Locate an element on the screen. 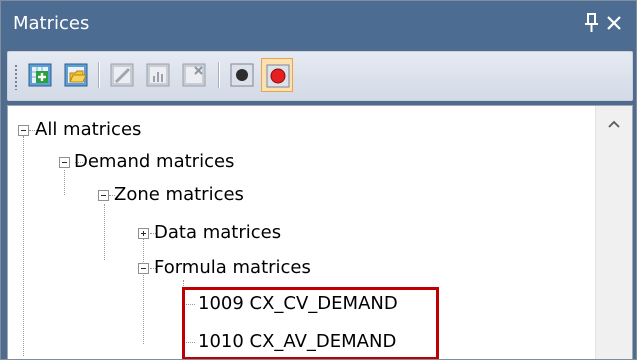 The width and height of the screenshot is (637, 360). new-matrix-button is located at coordinates (40, 75).